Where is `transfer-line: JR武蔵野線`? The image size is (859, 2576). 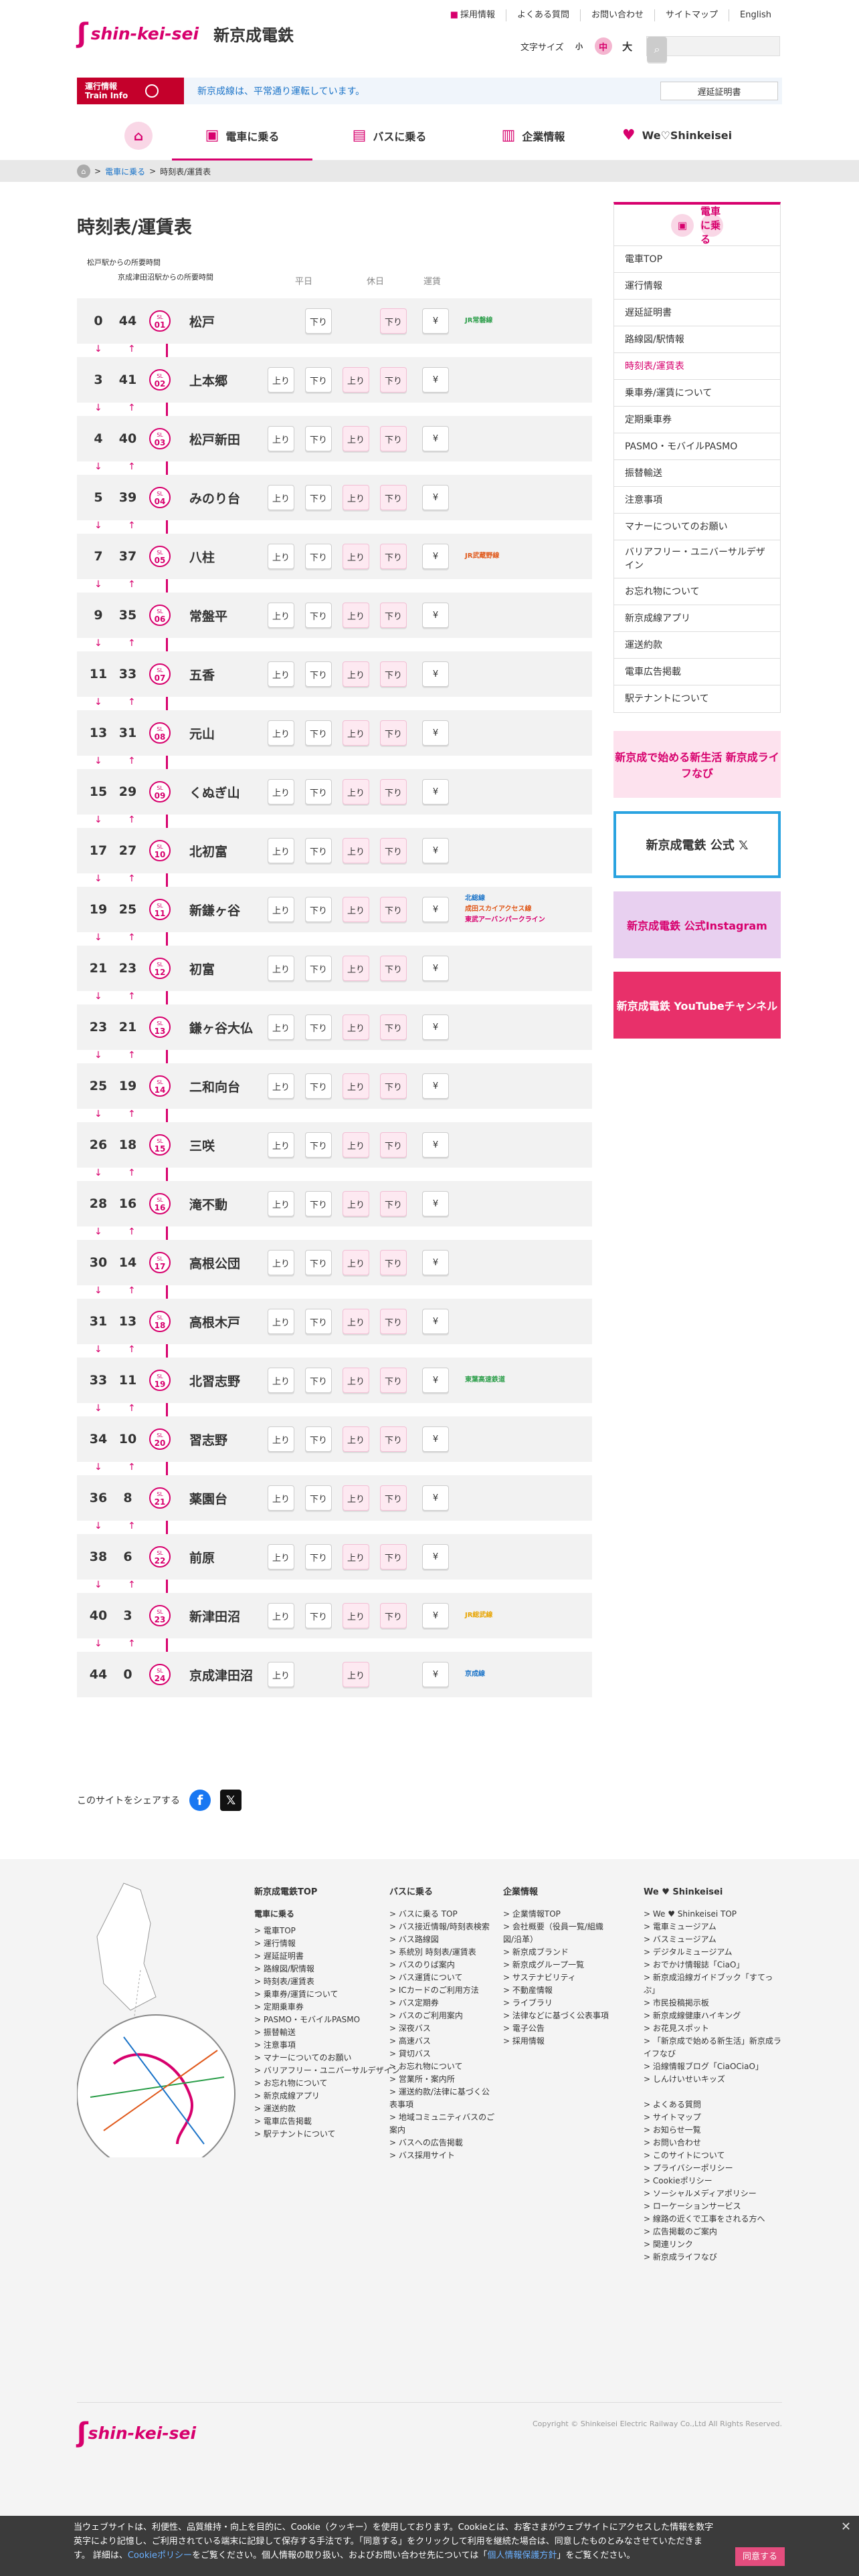 transfer-line: JR武蔵野線 is located at coordinates (482, 556).